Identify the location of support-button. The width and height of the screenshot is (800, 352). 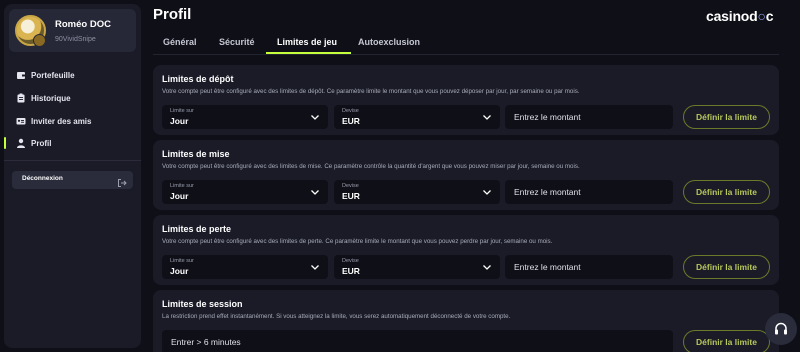
(781, 329).